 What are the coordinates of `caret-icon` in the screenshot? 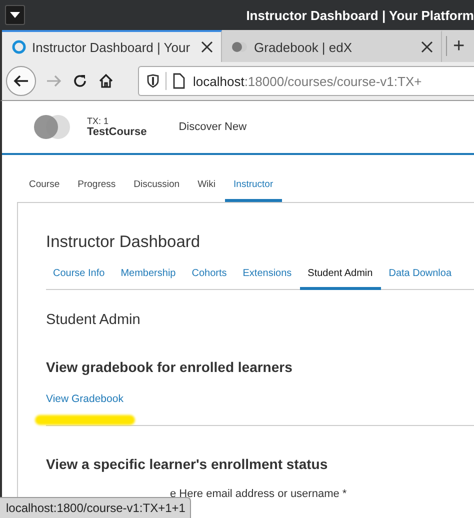 It's located at (15, 15).